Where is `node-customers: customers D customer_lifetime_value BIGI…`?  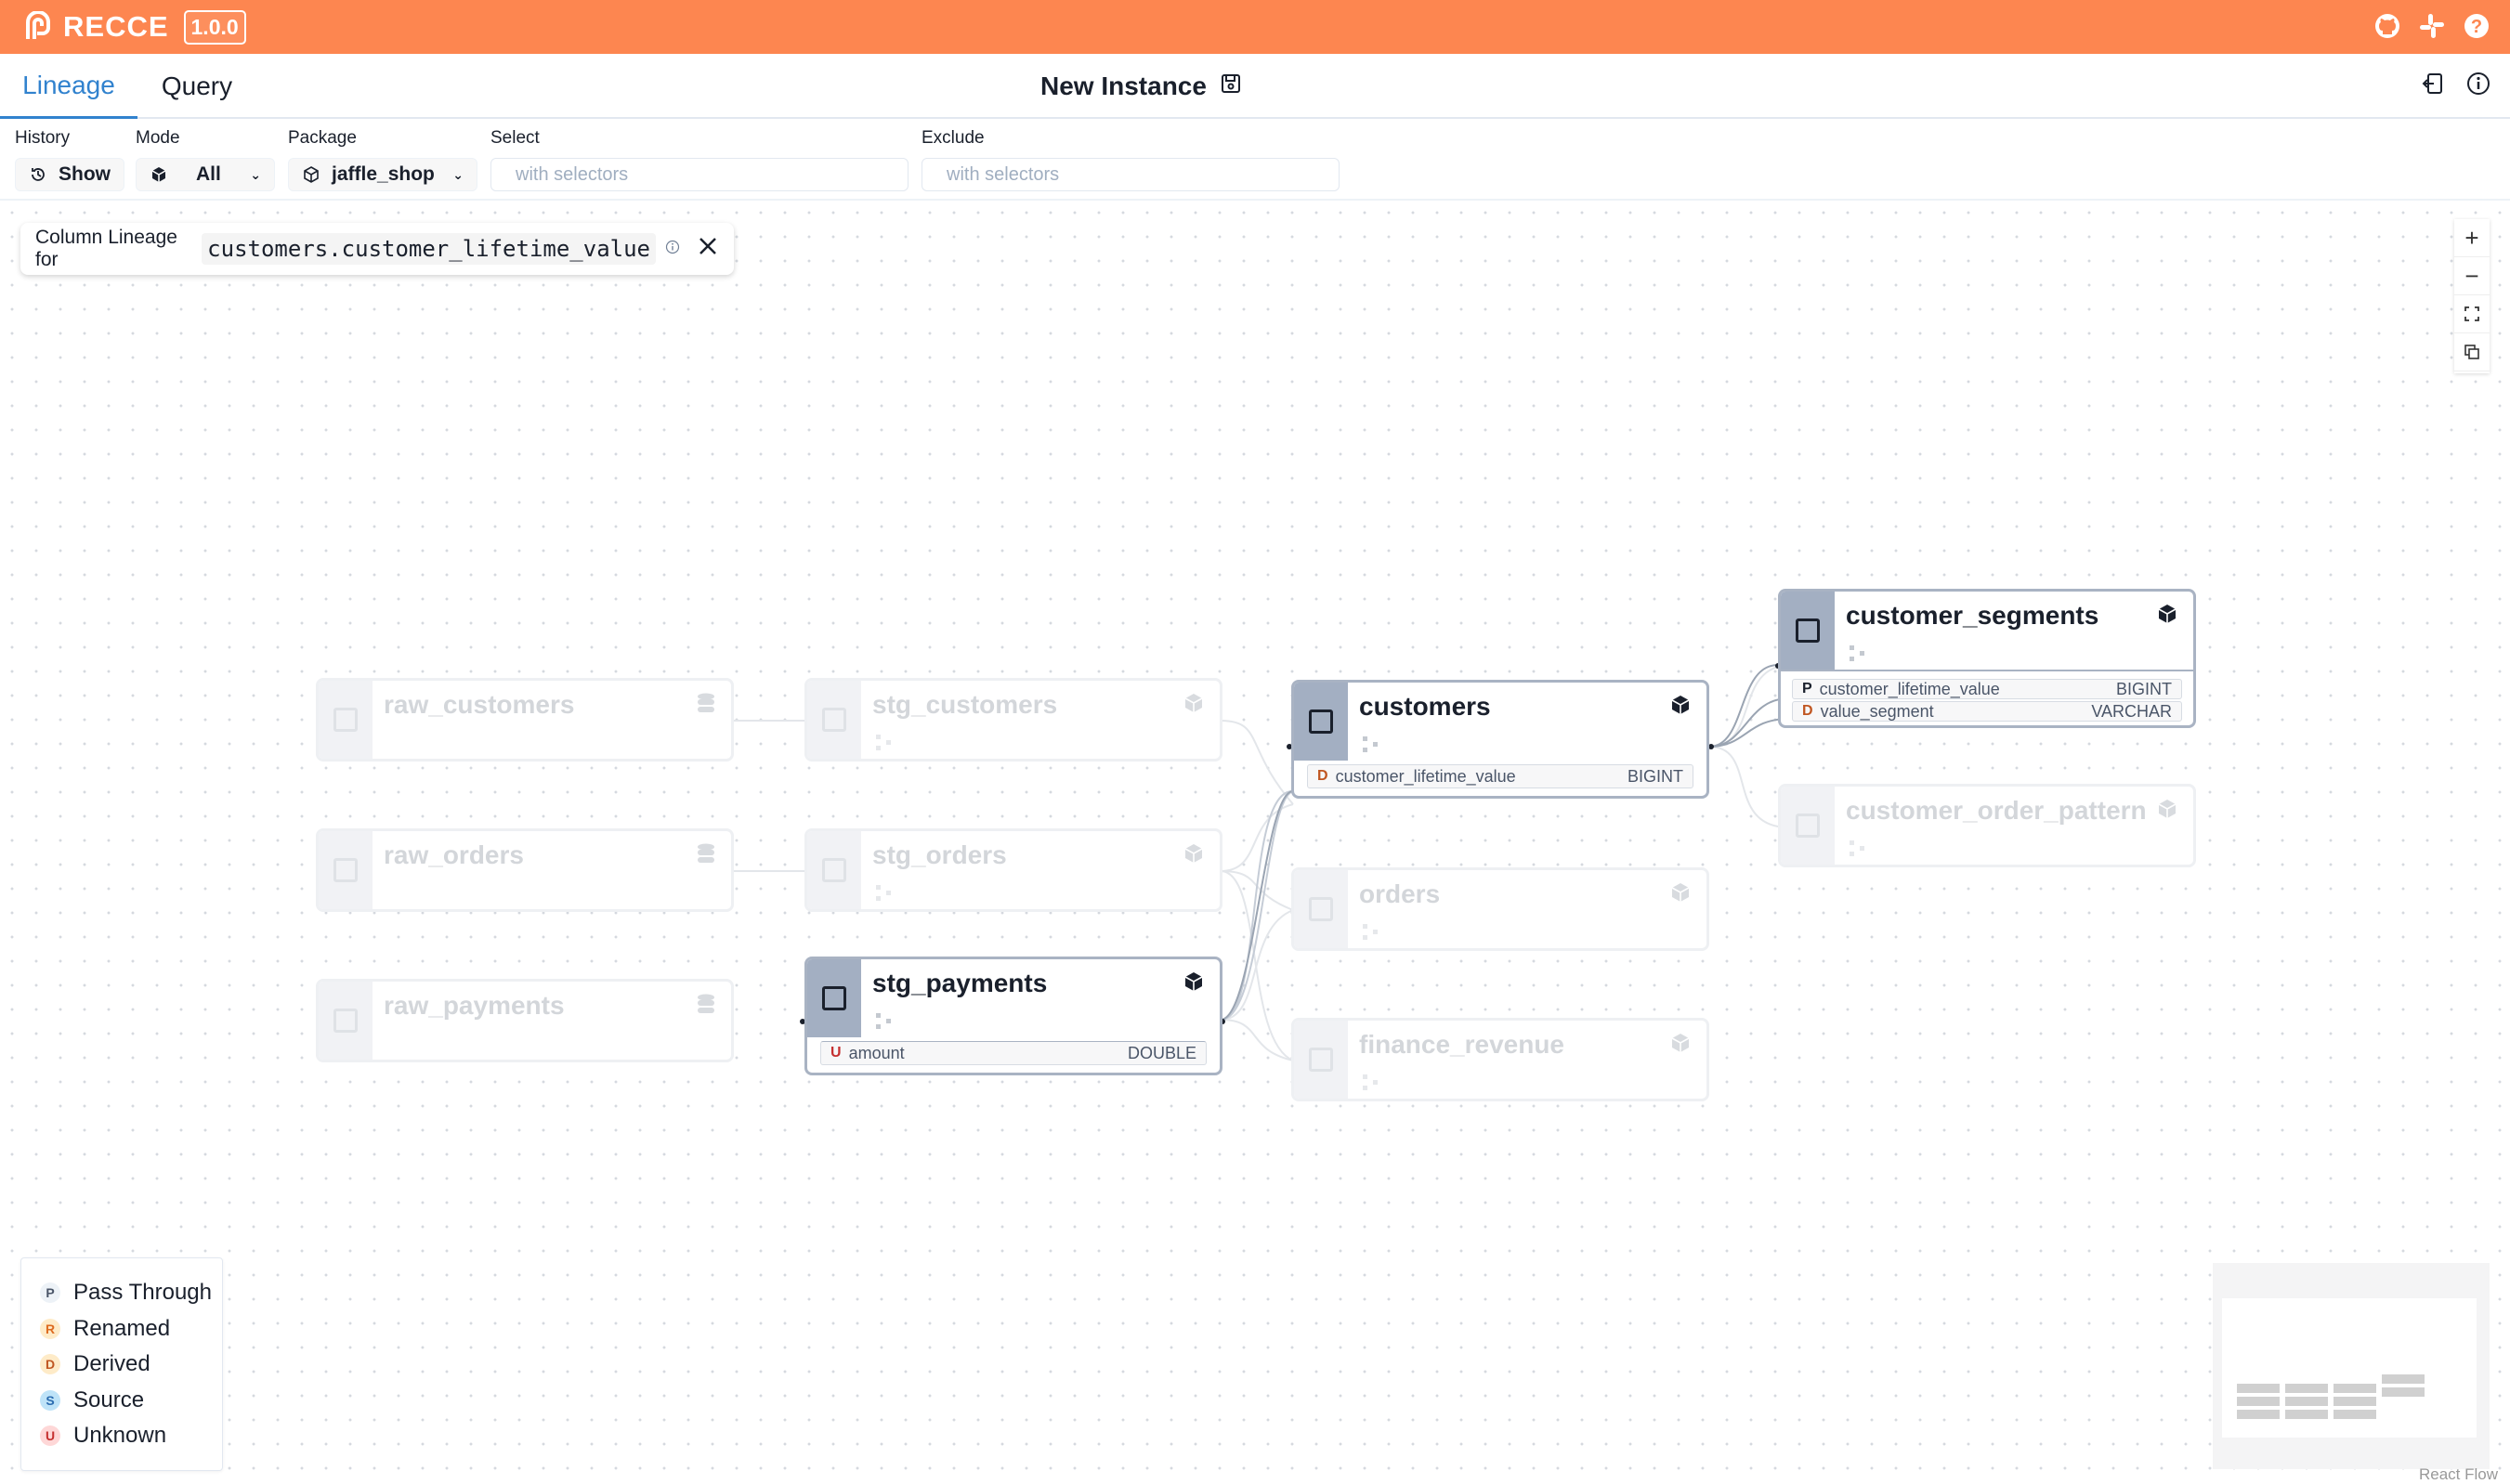 node-customers: customers D customer_lifetime_value BIGI… is located at coordinates (1500, 739).